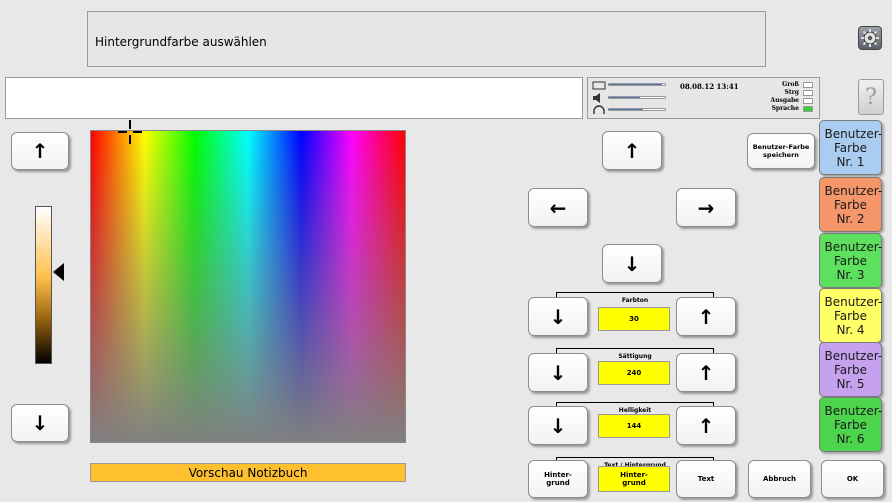 The image size is (892, 502). I want to click on background-button-label: Hinter-grund, so click(558, 479).